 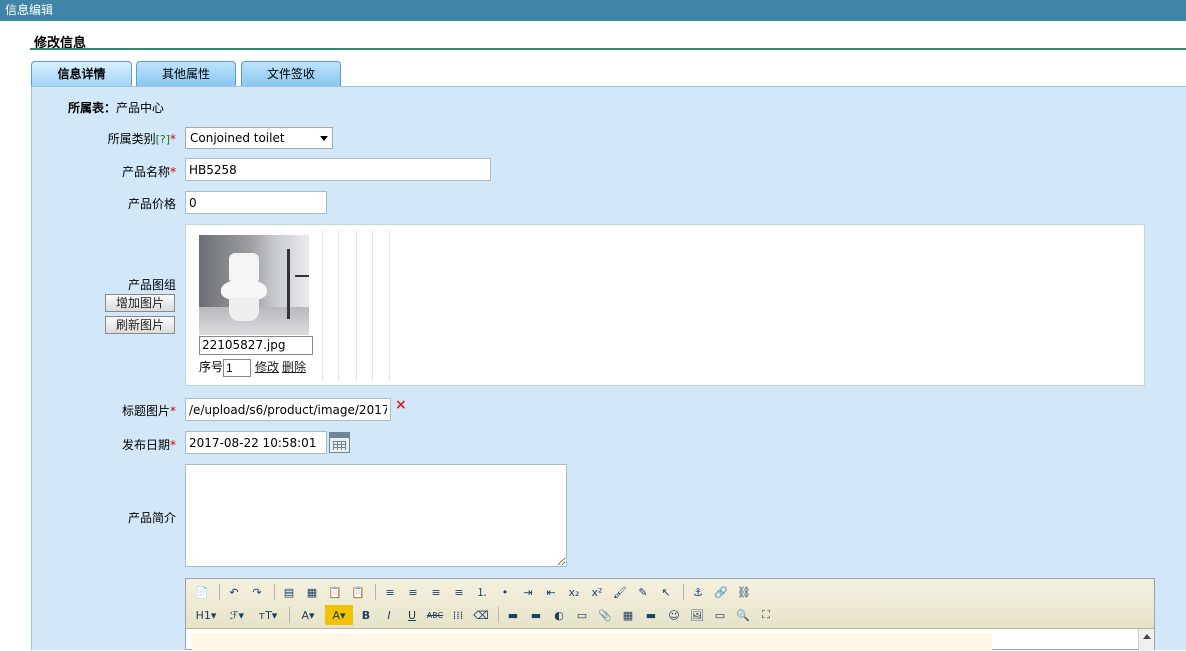 I want to click on thumbnail-rail, so click(x=302, y=276).